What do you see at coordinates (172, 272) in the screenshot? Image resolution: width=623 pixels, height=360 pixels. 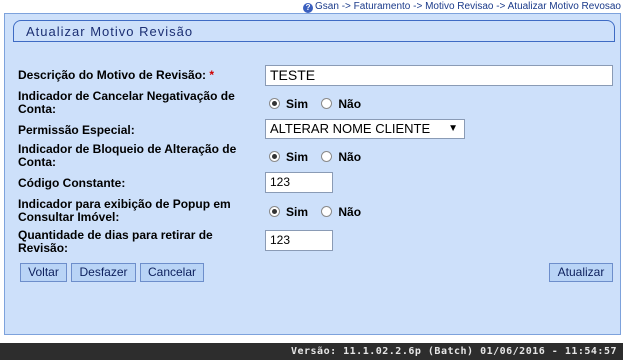 I see `cancelar-button: Cancelar` at bounding box center [172, 272].